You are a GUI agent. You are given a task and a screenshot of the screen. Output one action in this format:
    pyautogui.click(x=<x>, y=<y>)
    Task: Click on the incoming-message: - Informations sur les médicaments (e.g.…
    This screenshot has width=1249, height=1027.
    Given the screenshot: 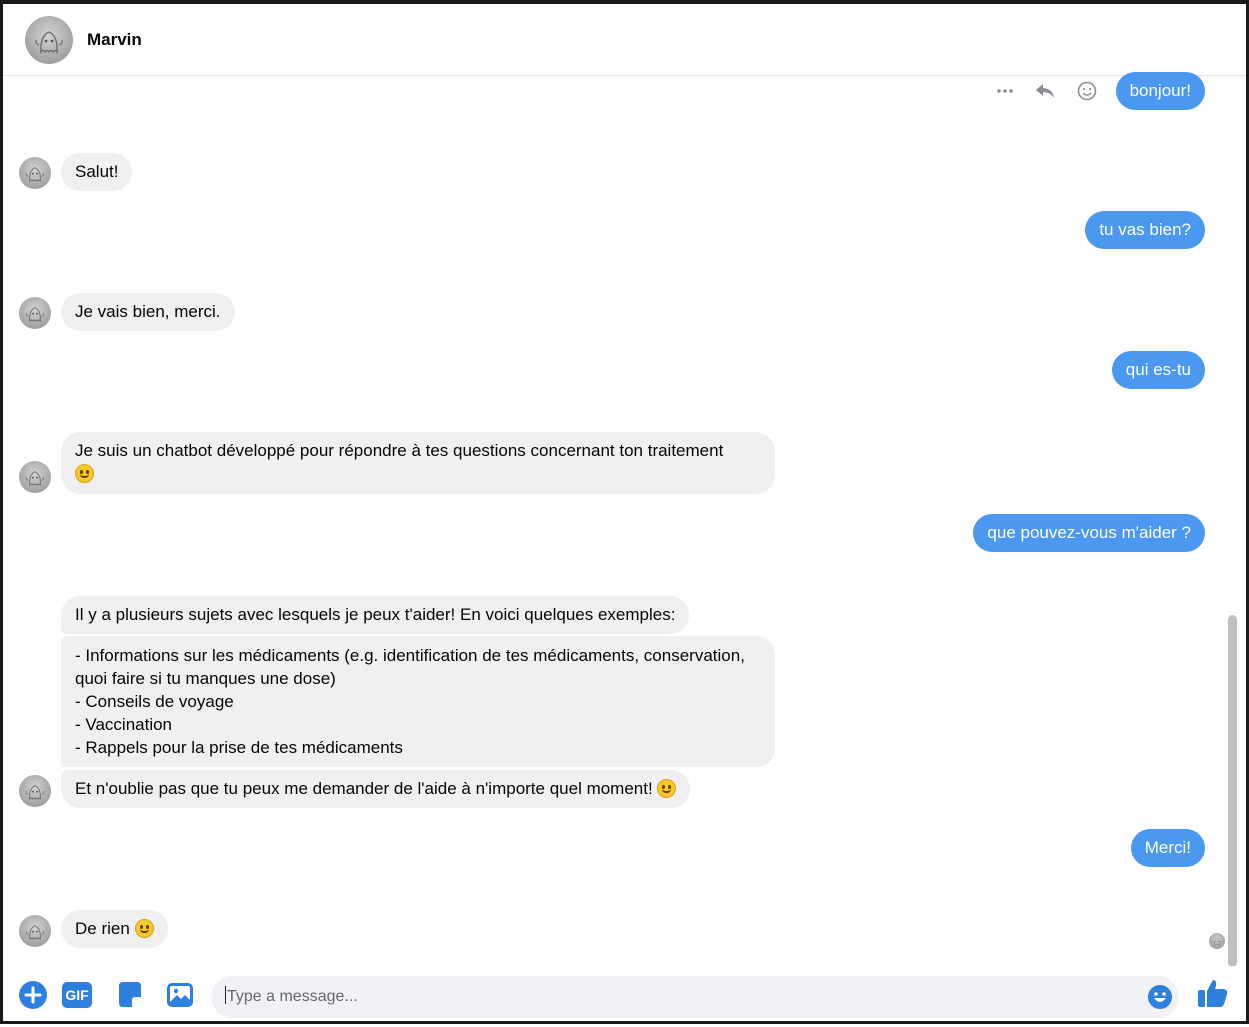 What is the action you would take?
    pyautogui.click(x=418, y=701)
    